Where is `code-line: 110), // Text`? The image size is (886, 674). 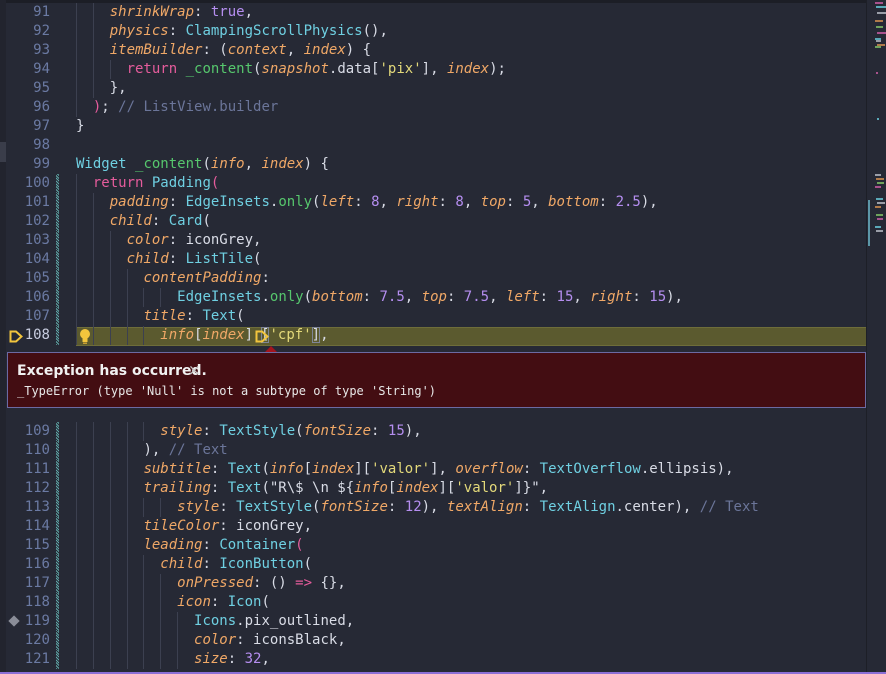
code-line: 110), // Text is located at coordinates (433, 450).